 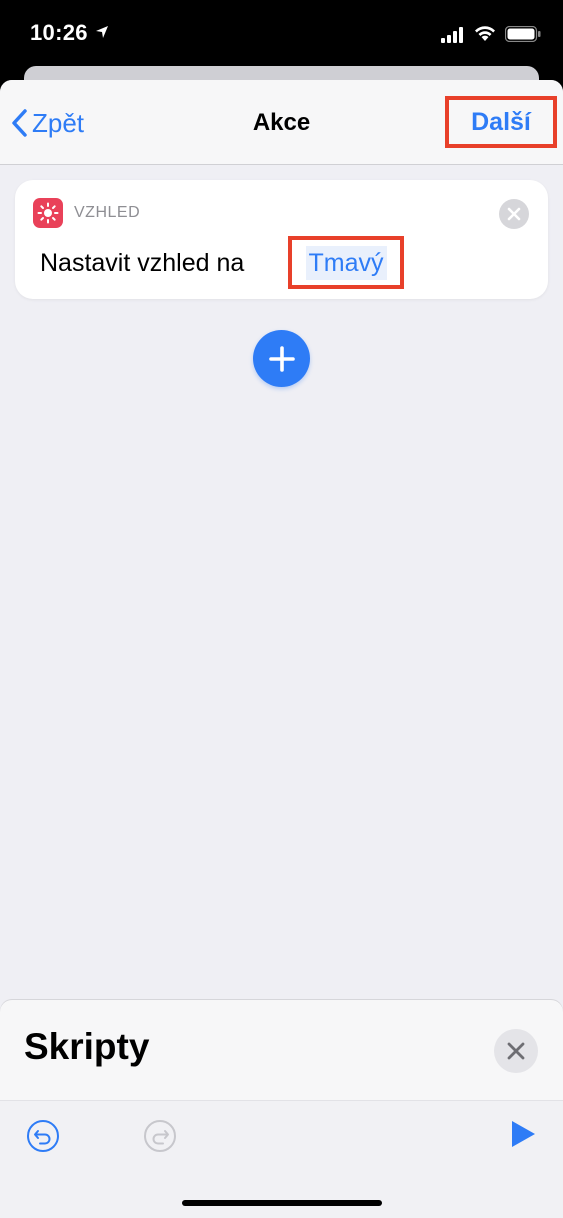 What do you see at coordinates (58, 122) in the screenshot?
I see `back-label: Zpět` at bounding box center [58, 122].